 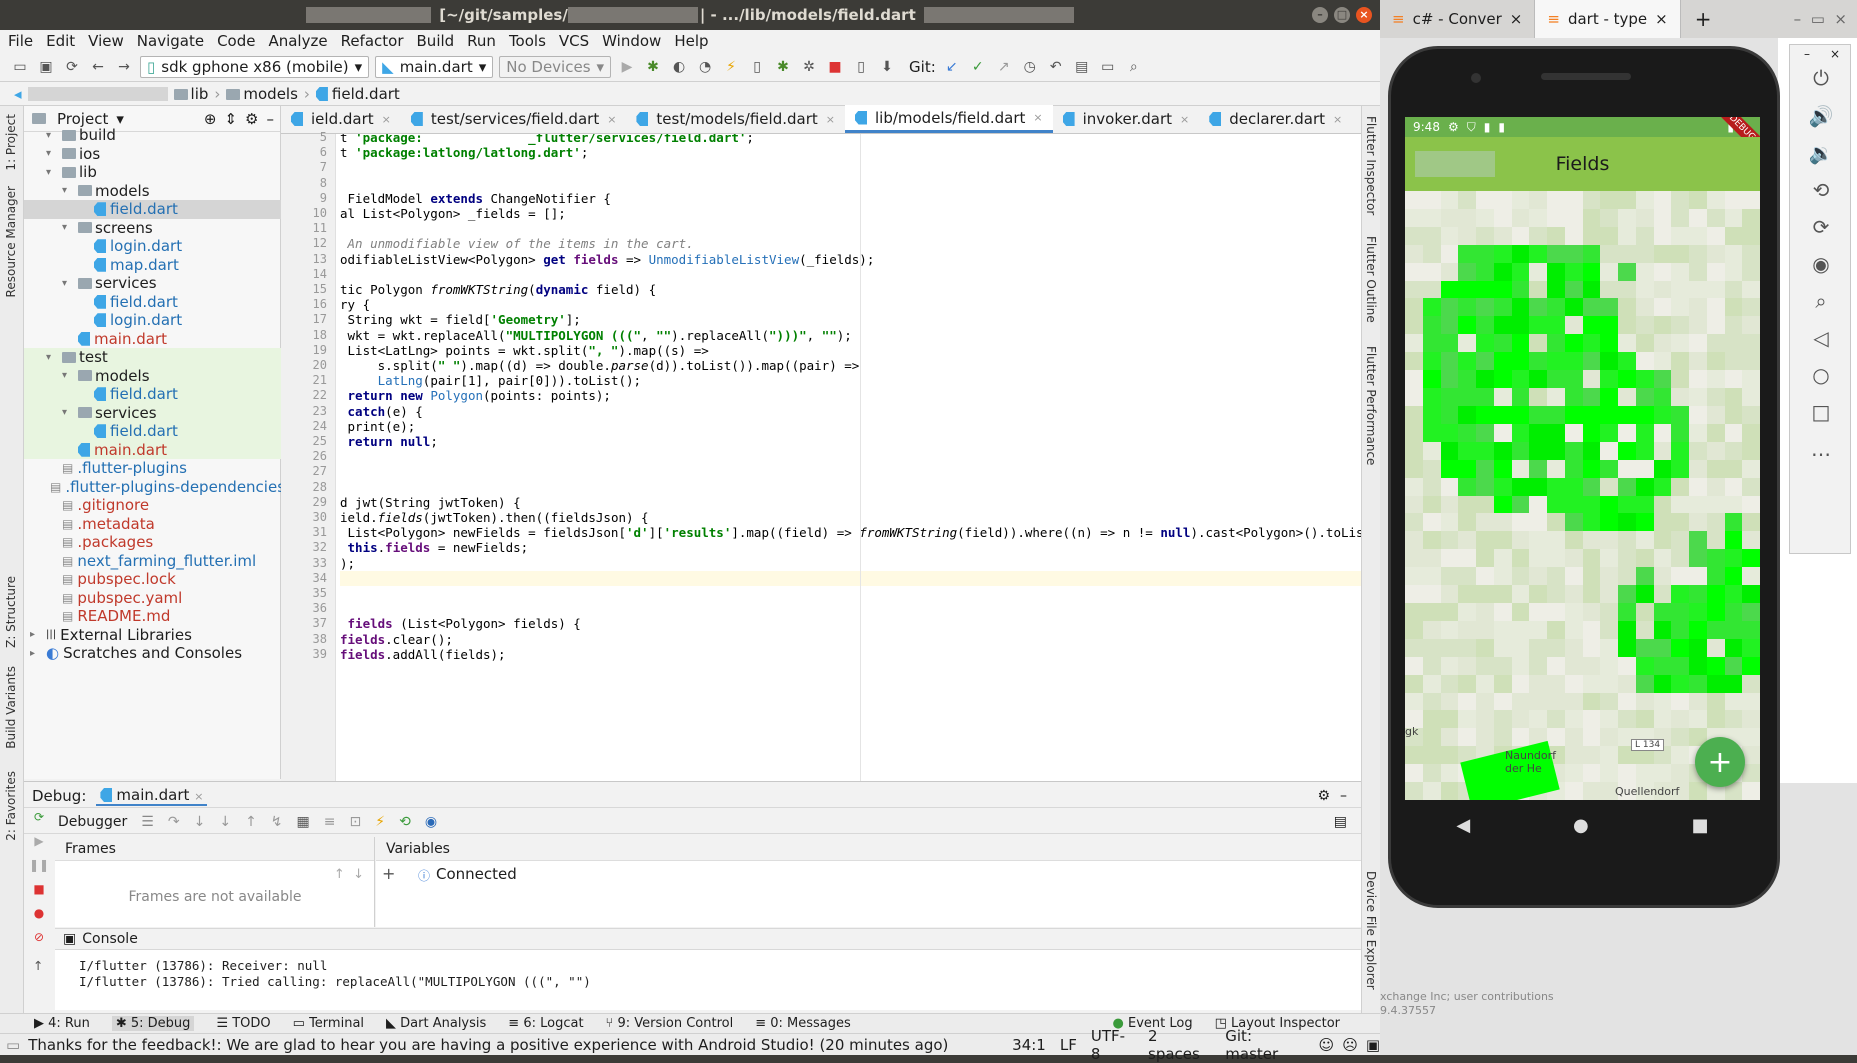 What do you see at coordinates (210, 119) in the screenshot?
I see `locate-icon: ⊕` at bounding box center [210, 119].